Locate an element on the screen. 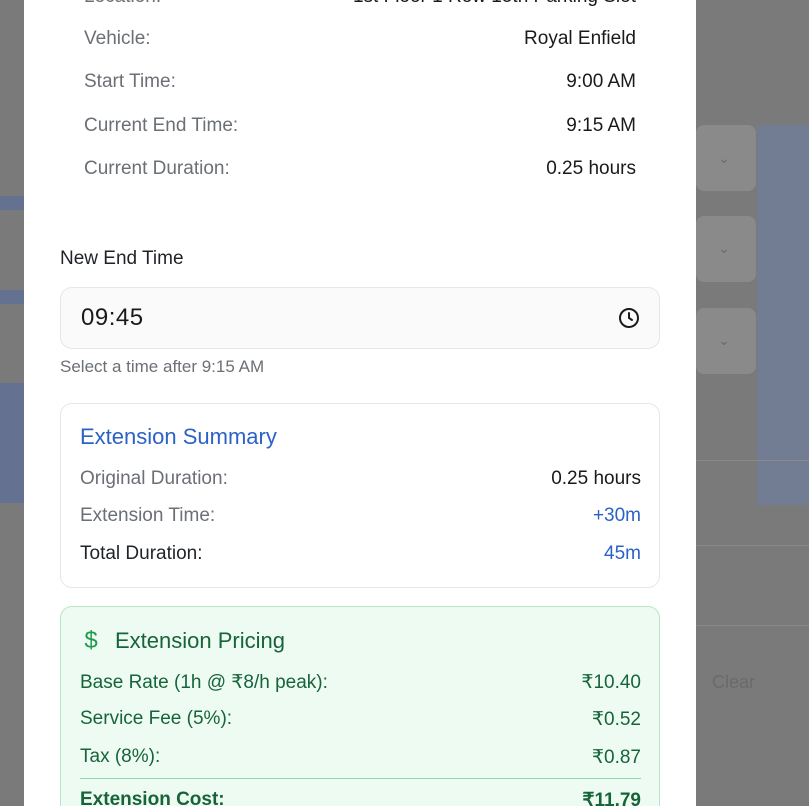 The height and width of the screenshot is (806, 809). current-duration-label: Current Duration: is located at coordinates (157, 168).